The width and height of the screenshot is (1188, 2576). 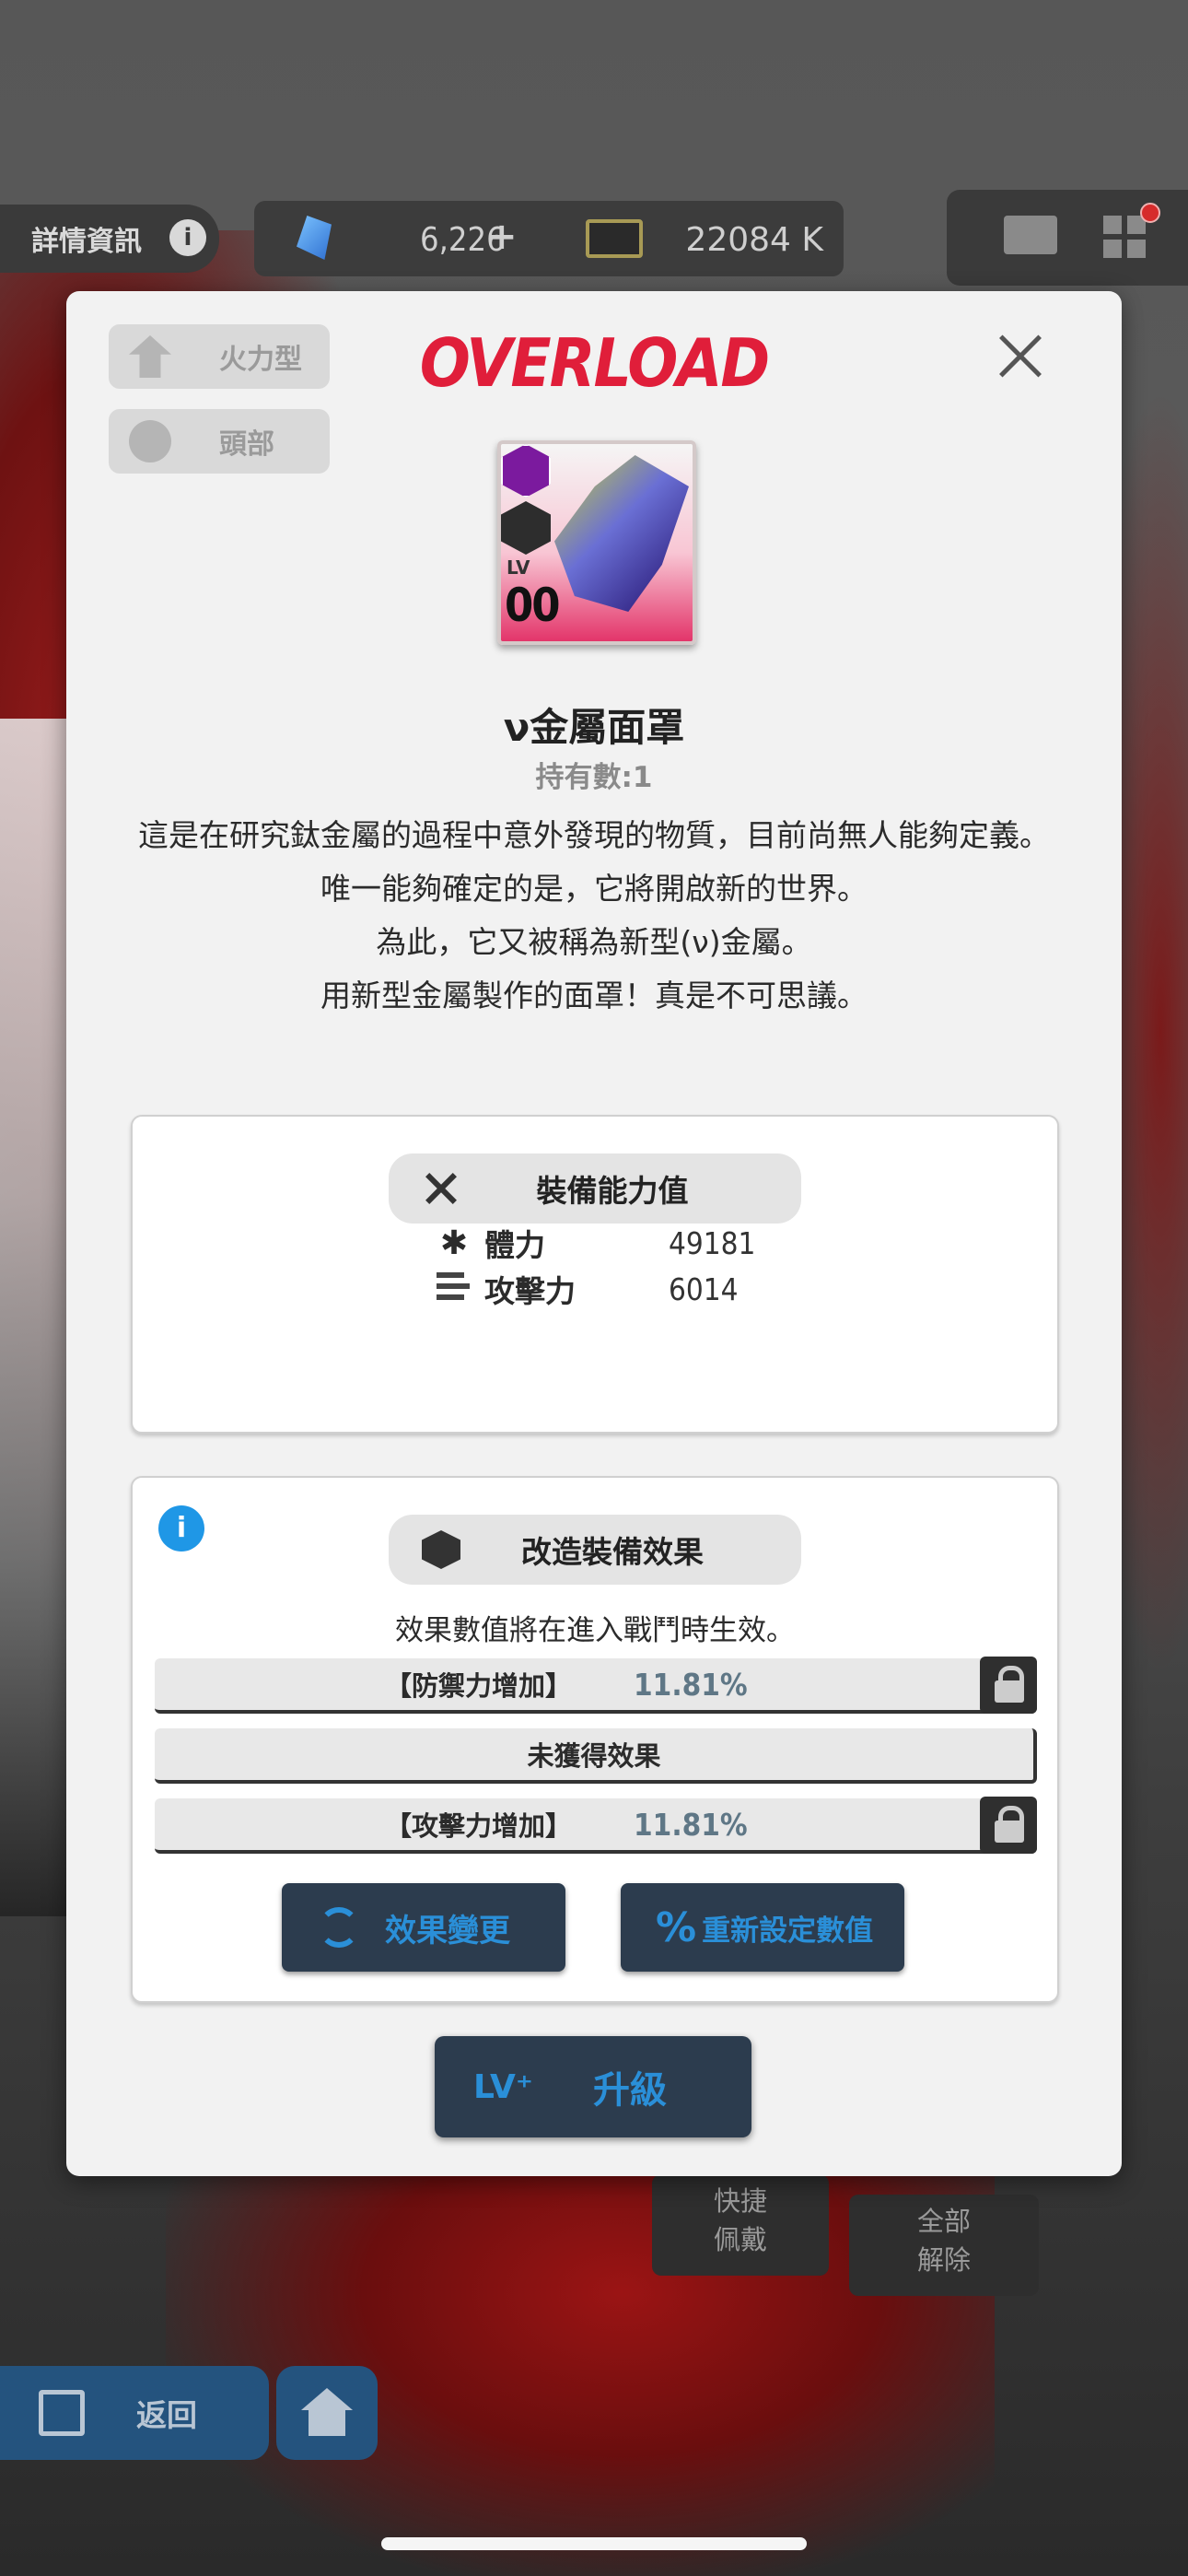 What do you see at coordinates (1150, 213) in the screenshot?
I see `notification-dot` at bounding box center [1150, 213].